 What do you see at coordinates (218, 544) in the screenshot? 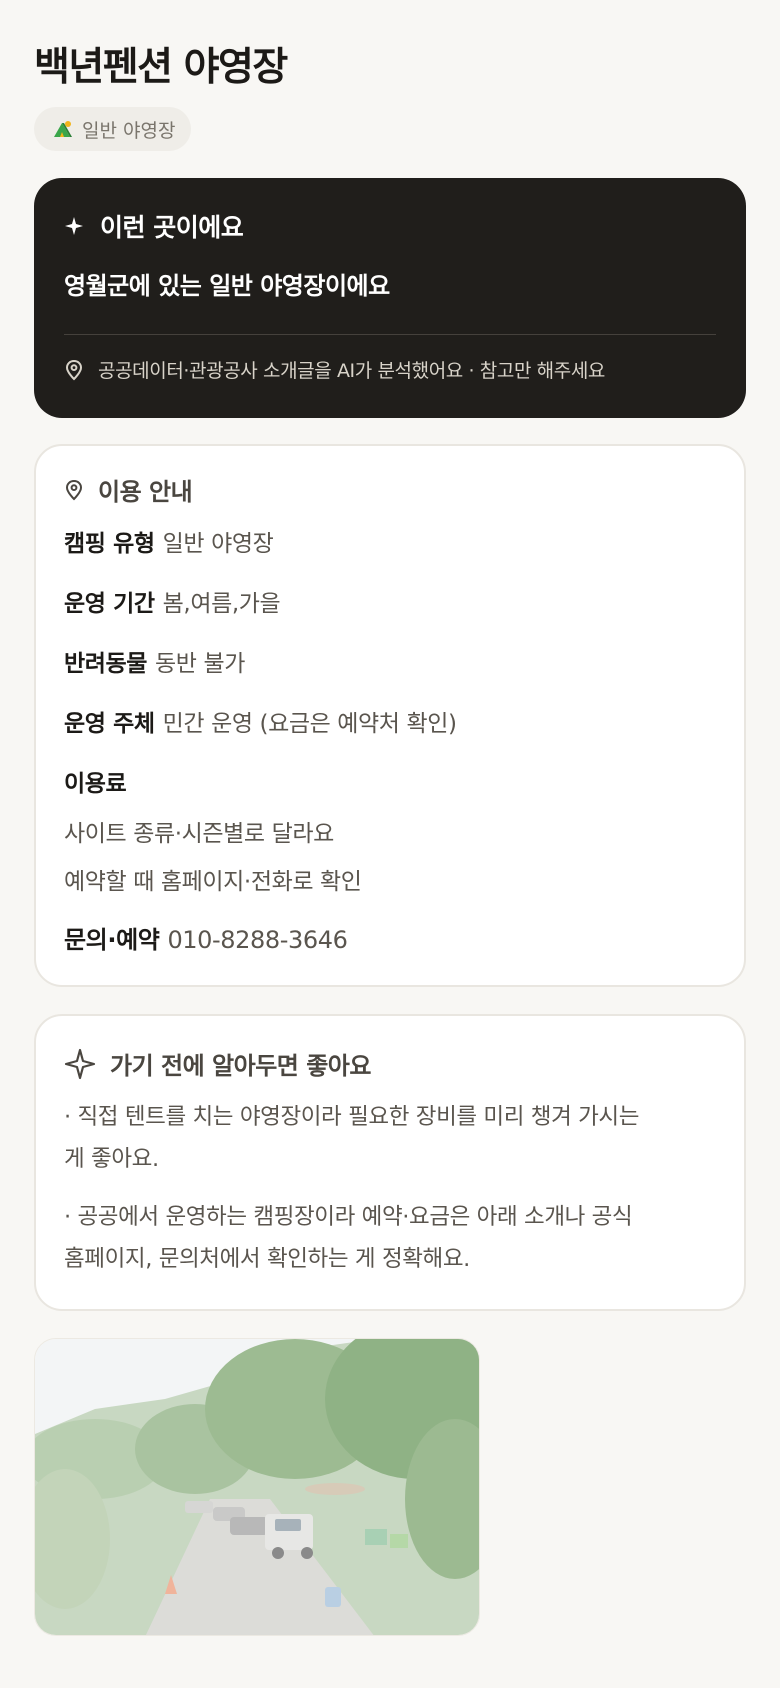
I see `camping-type-value: 일반 야영장` at bounding box center [218, 544].